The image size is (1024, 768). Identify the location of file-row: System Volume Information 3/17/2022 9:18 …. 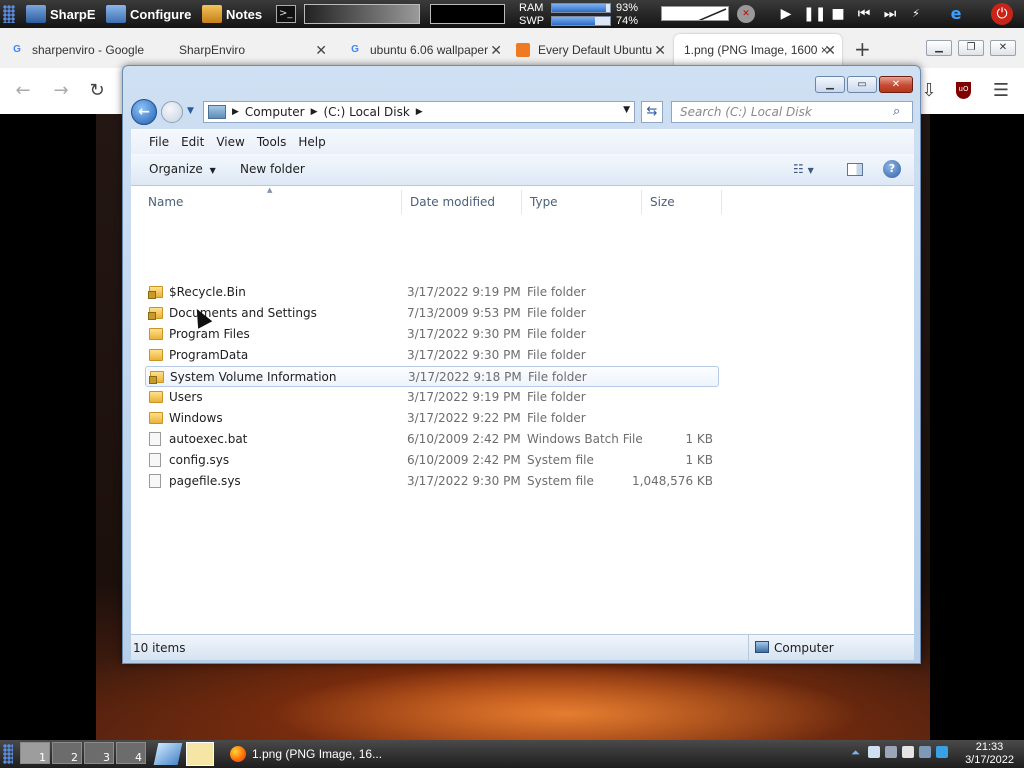
(432, 376).